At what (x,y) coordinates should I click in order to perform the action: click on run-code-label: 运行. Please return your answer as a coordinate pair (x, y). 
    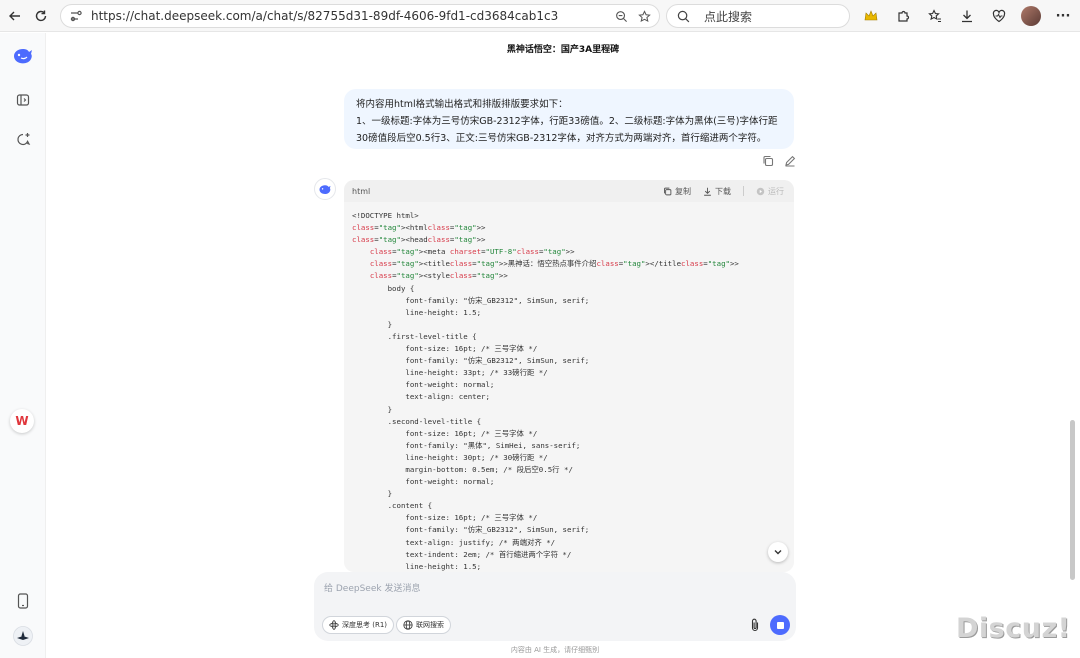
    Looking at the image, I should click on (776, 191).